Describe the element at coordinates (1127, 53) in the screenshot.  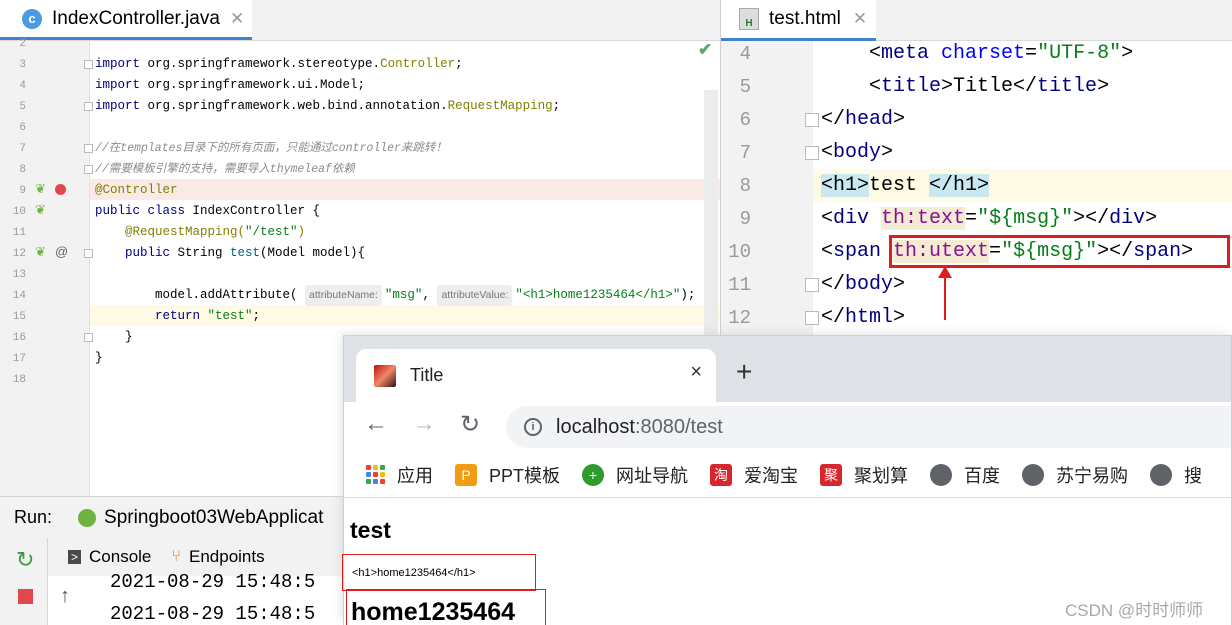
I see `code-token: >` at that location.